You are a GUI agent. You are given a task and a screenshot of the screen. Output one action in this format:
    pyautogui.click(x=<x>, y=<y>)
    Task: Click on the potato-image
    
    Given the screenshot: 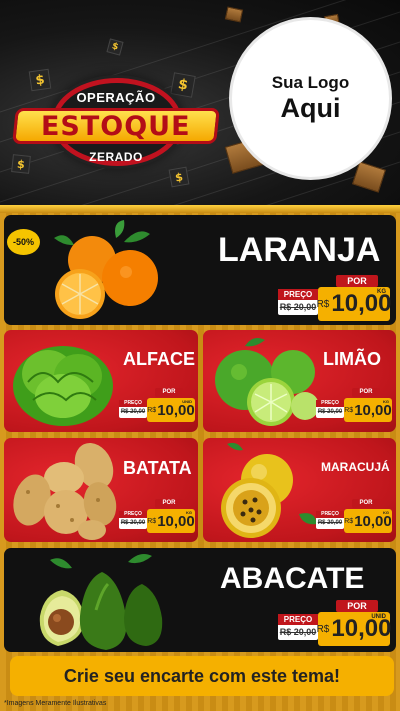 What is the action you would take?
    pyautogui.click(x=65, y=491)
    